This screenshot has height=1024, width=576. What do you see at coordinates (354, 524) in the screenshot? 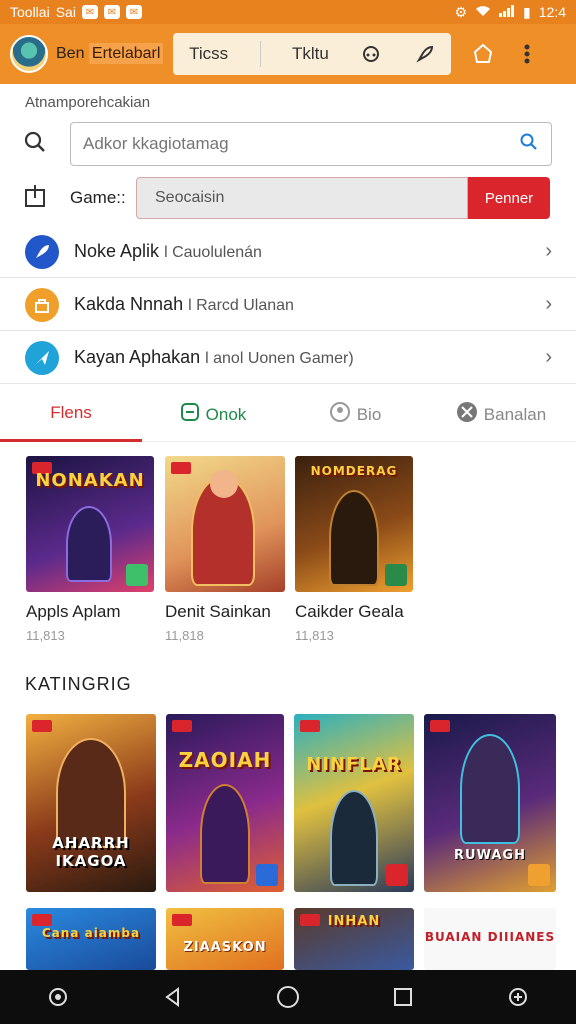
I see `game-thumbnail: NOMDERAG` at bounding box center [354, 524].